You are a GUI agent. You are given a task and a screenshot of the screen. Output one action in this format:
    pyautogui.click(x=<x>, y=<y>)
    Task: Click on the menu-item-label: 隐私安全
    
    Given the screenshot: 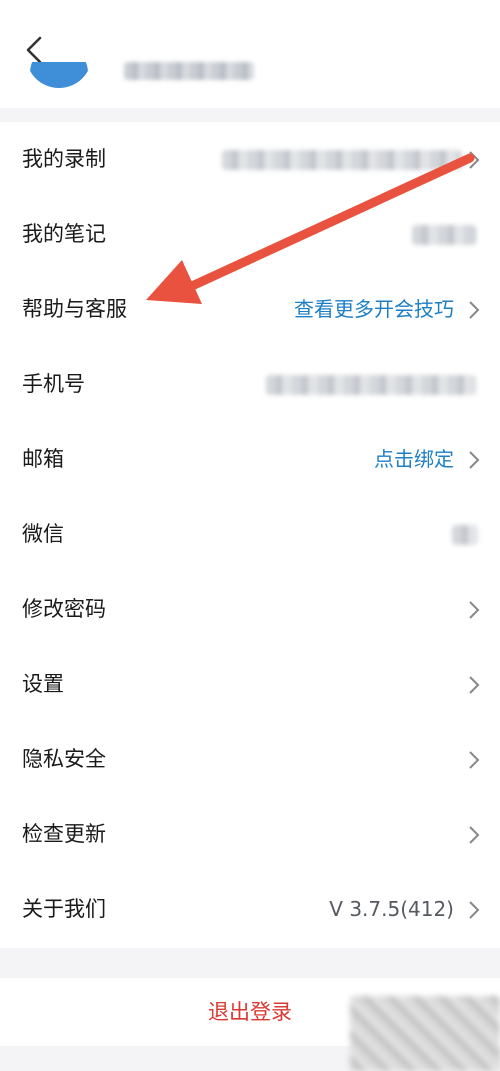 What is the action you would take?
    pyautogui.click(x=64, y=759)
    